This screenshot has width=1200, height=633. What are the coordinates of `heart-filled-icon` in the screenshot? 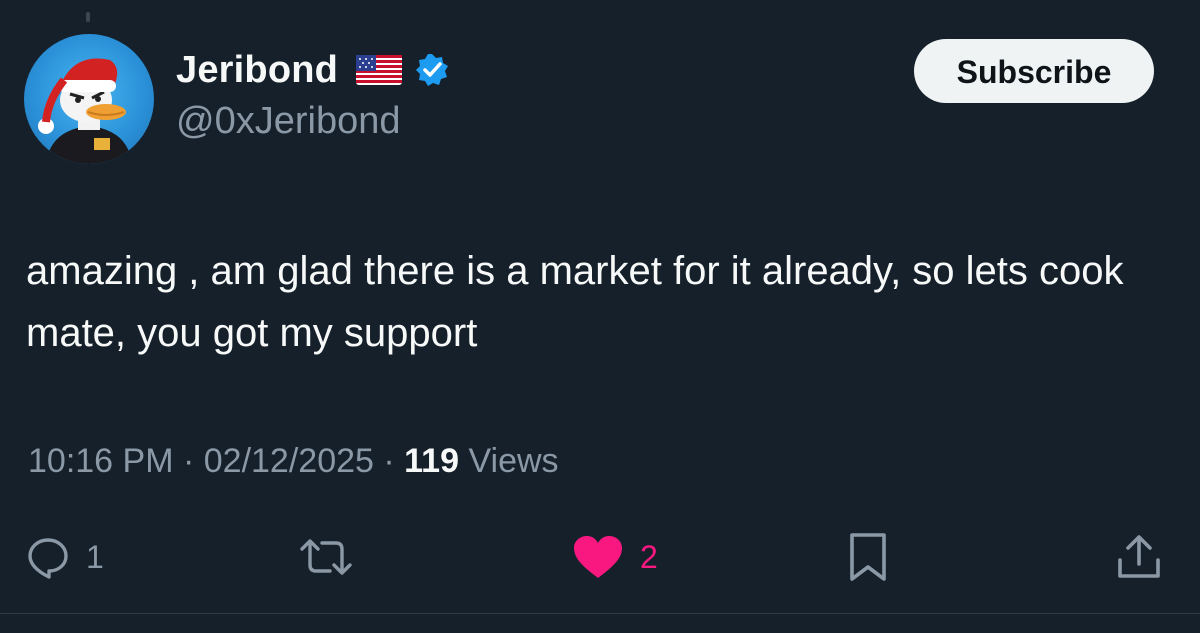 It's located at (598, 557).